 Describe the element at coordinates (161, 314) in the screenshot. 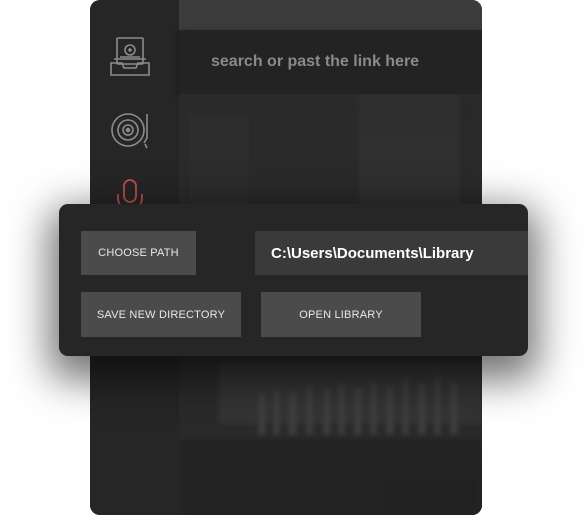

I see `save-new-directory-button: SAVE NEW DIRECTORY` at that location.